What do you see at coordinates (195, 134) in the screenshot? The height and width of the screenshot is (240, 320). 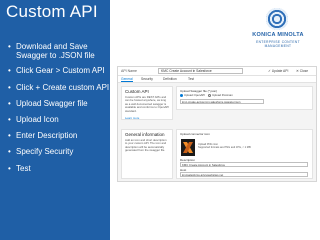 I see `icon-upload-label: Upload connector icon` at bounding box center [195, 134].